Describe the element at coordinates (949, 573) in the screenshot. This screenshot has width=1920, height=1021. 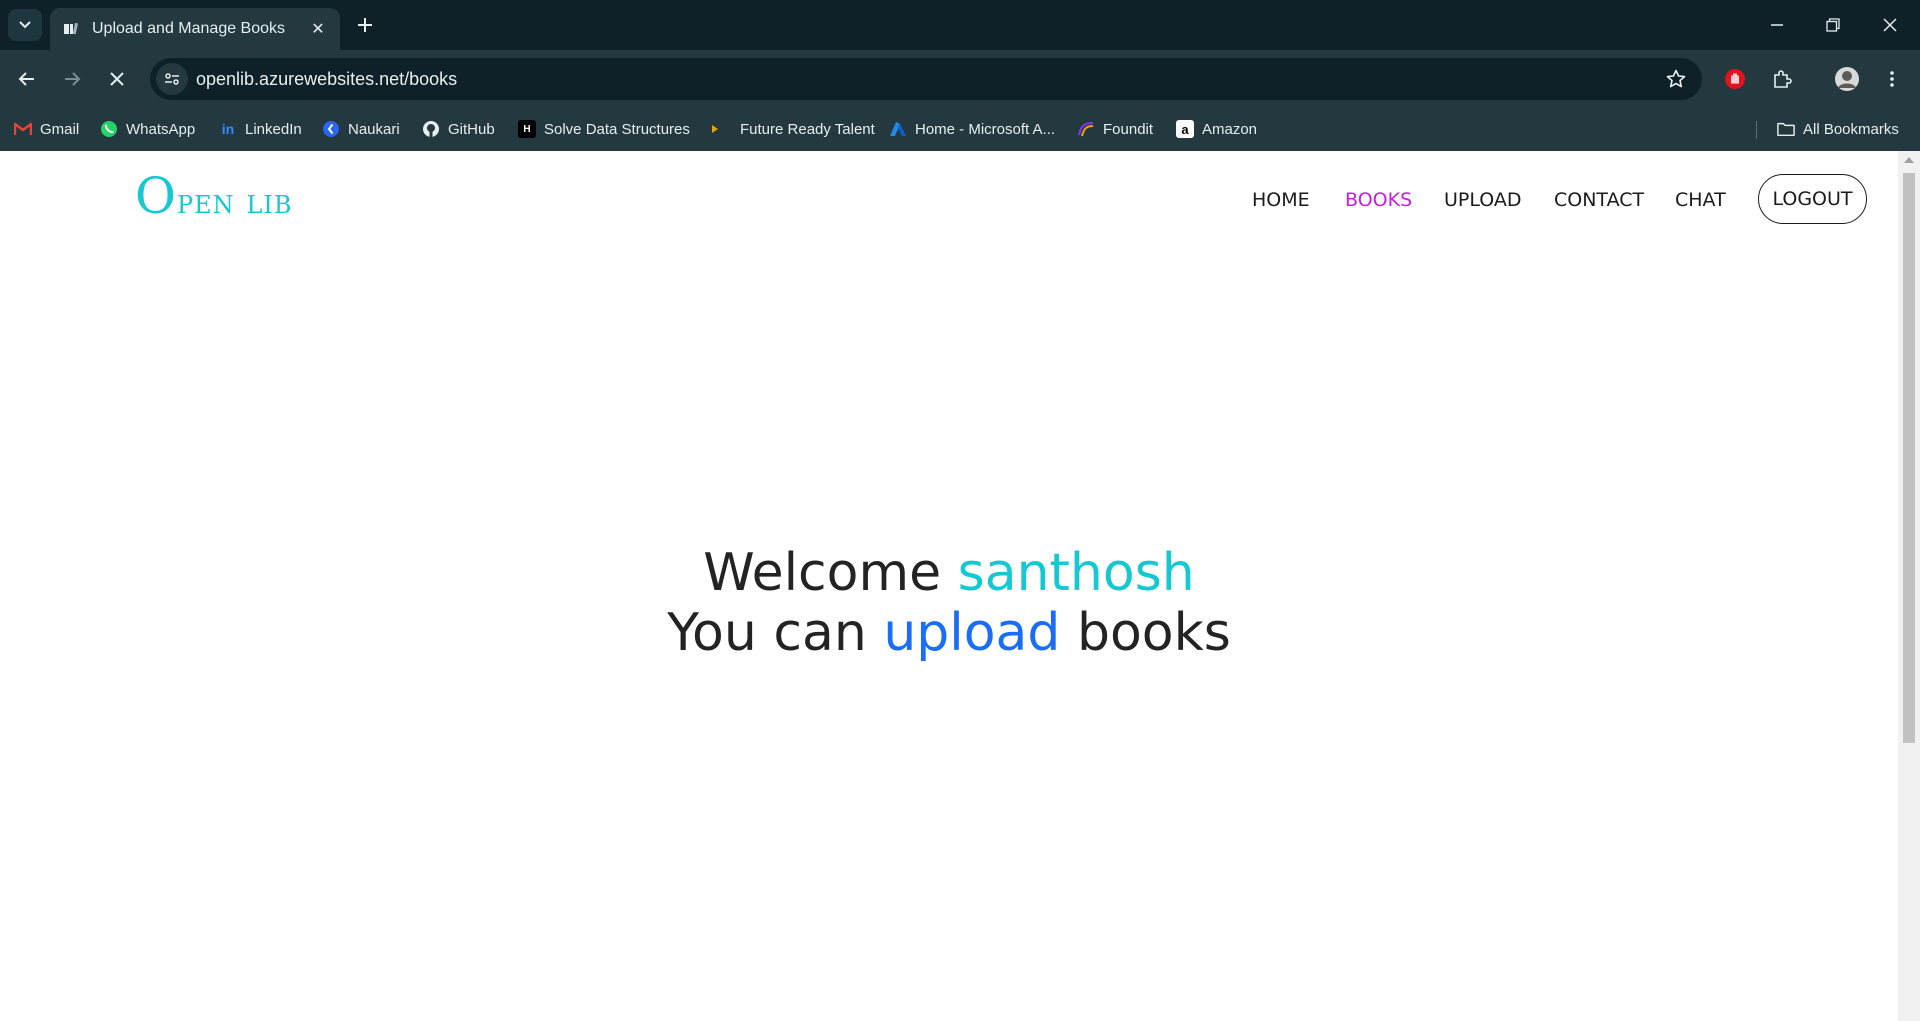
I see `welcome-line: Welcome santhosh` at that location.